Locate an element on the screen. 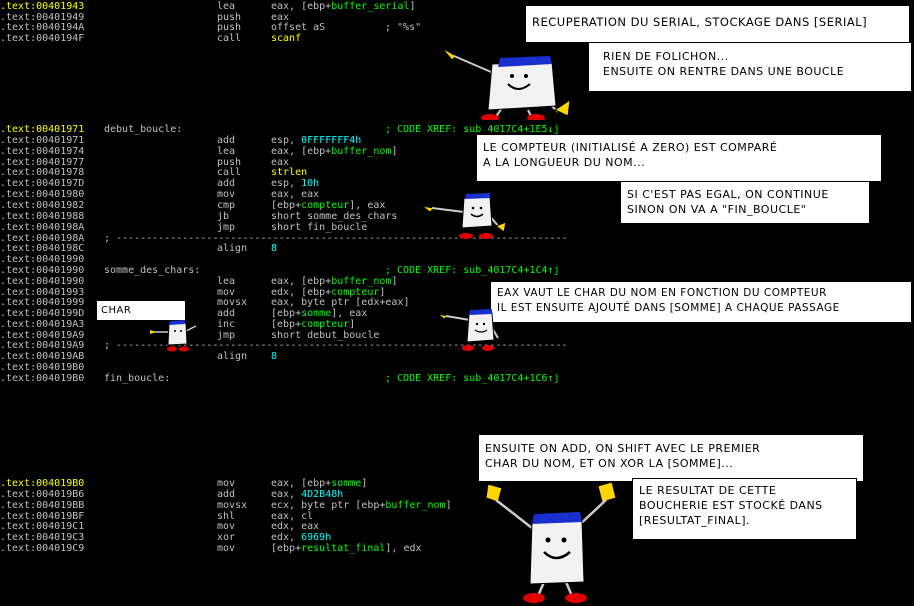  address: .text:0040198C is located at coordinates (42, 248).